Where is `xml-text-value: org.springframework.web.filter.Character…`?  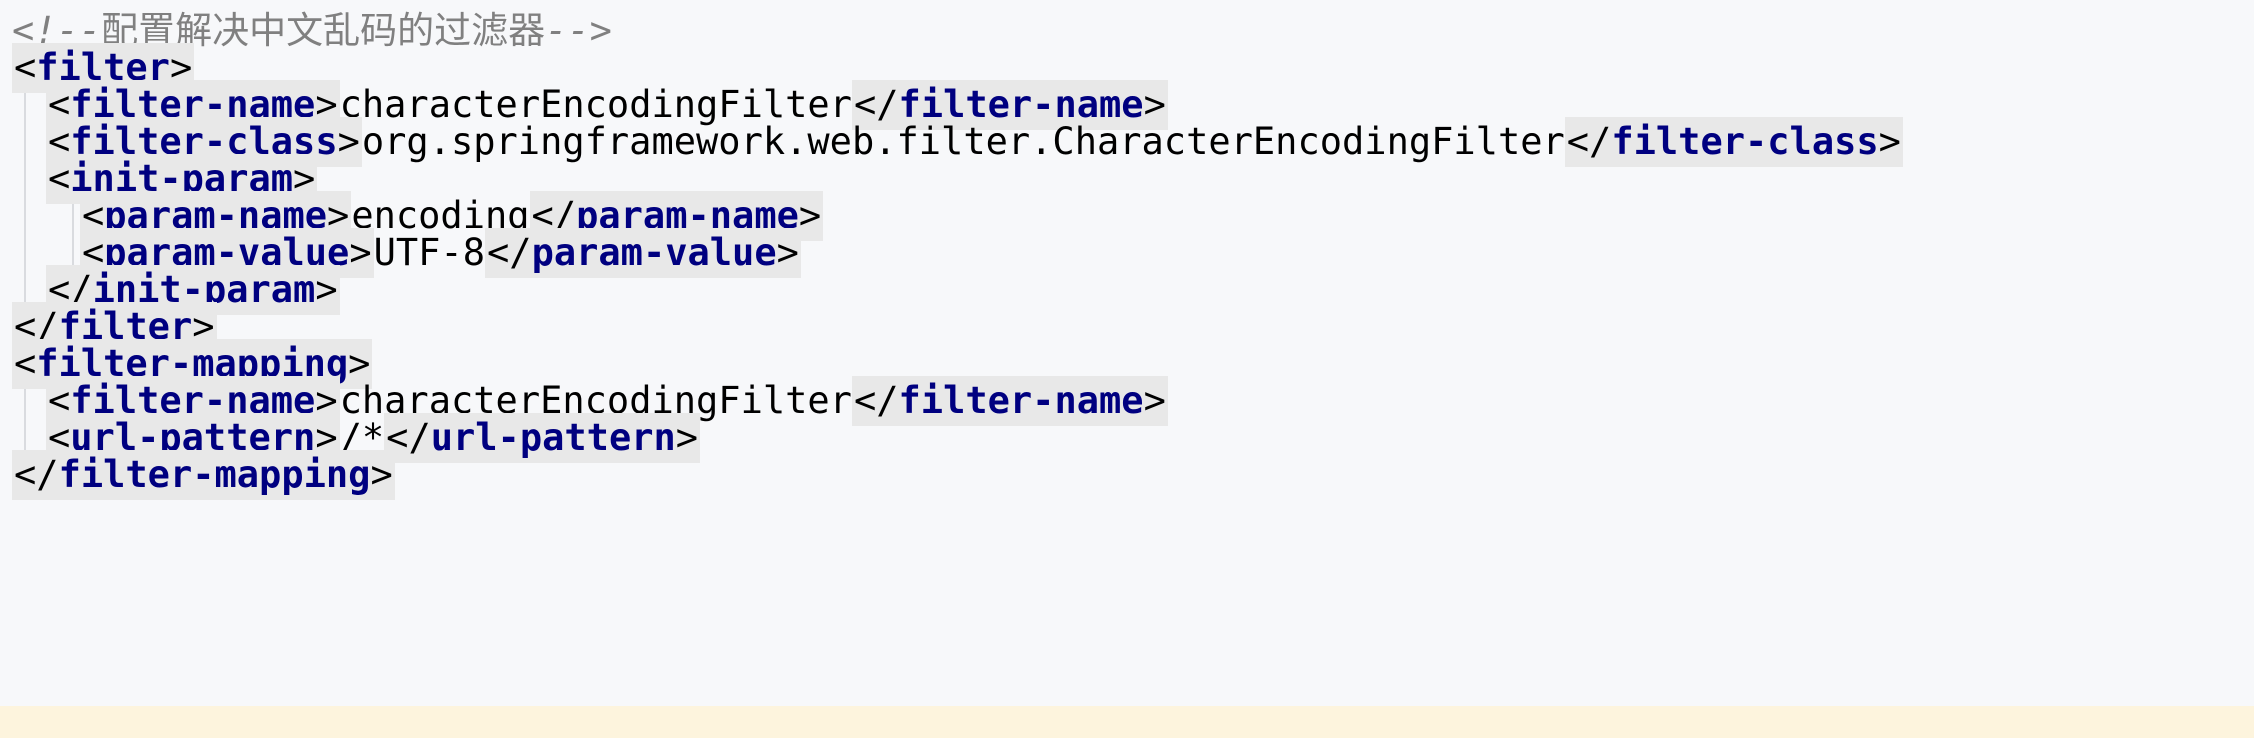 xml-text-value: org.springframework.web.filter.Character… is located at coordinates (963, 141).